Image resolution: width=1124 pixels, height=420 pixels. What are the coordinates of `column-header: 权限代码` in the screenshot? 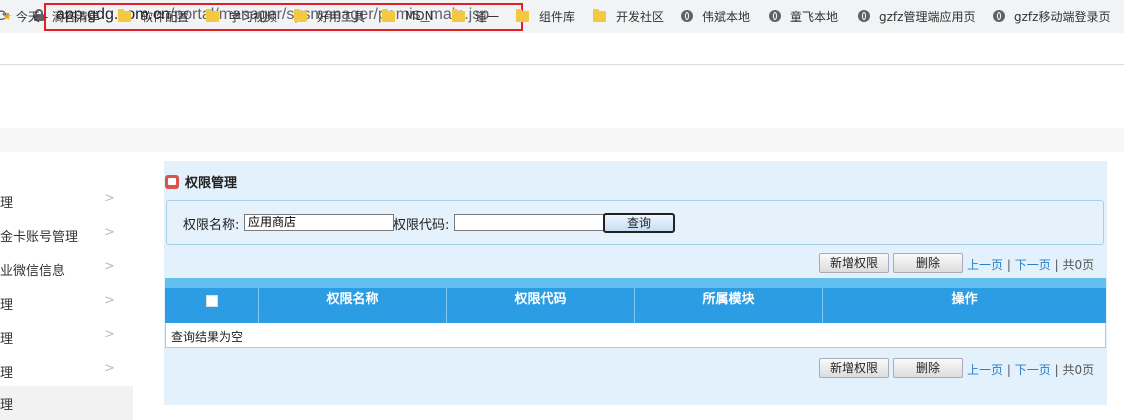 It's located at (541, 305).